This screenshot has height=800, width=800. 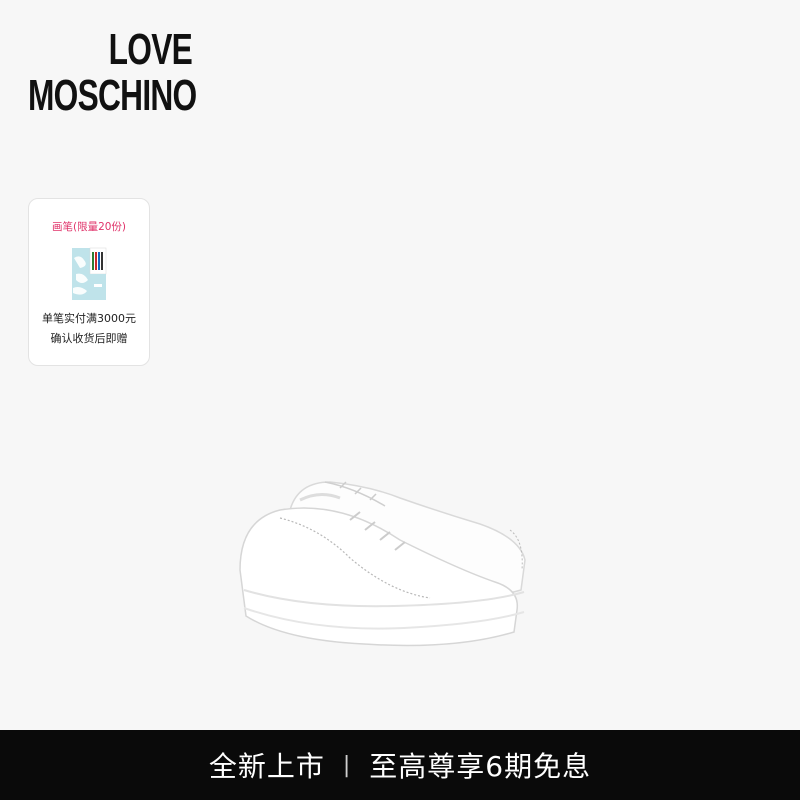 I want to click on brand-logo-line2: MOSCHINO, so click(x=112, y=95).